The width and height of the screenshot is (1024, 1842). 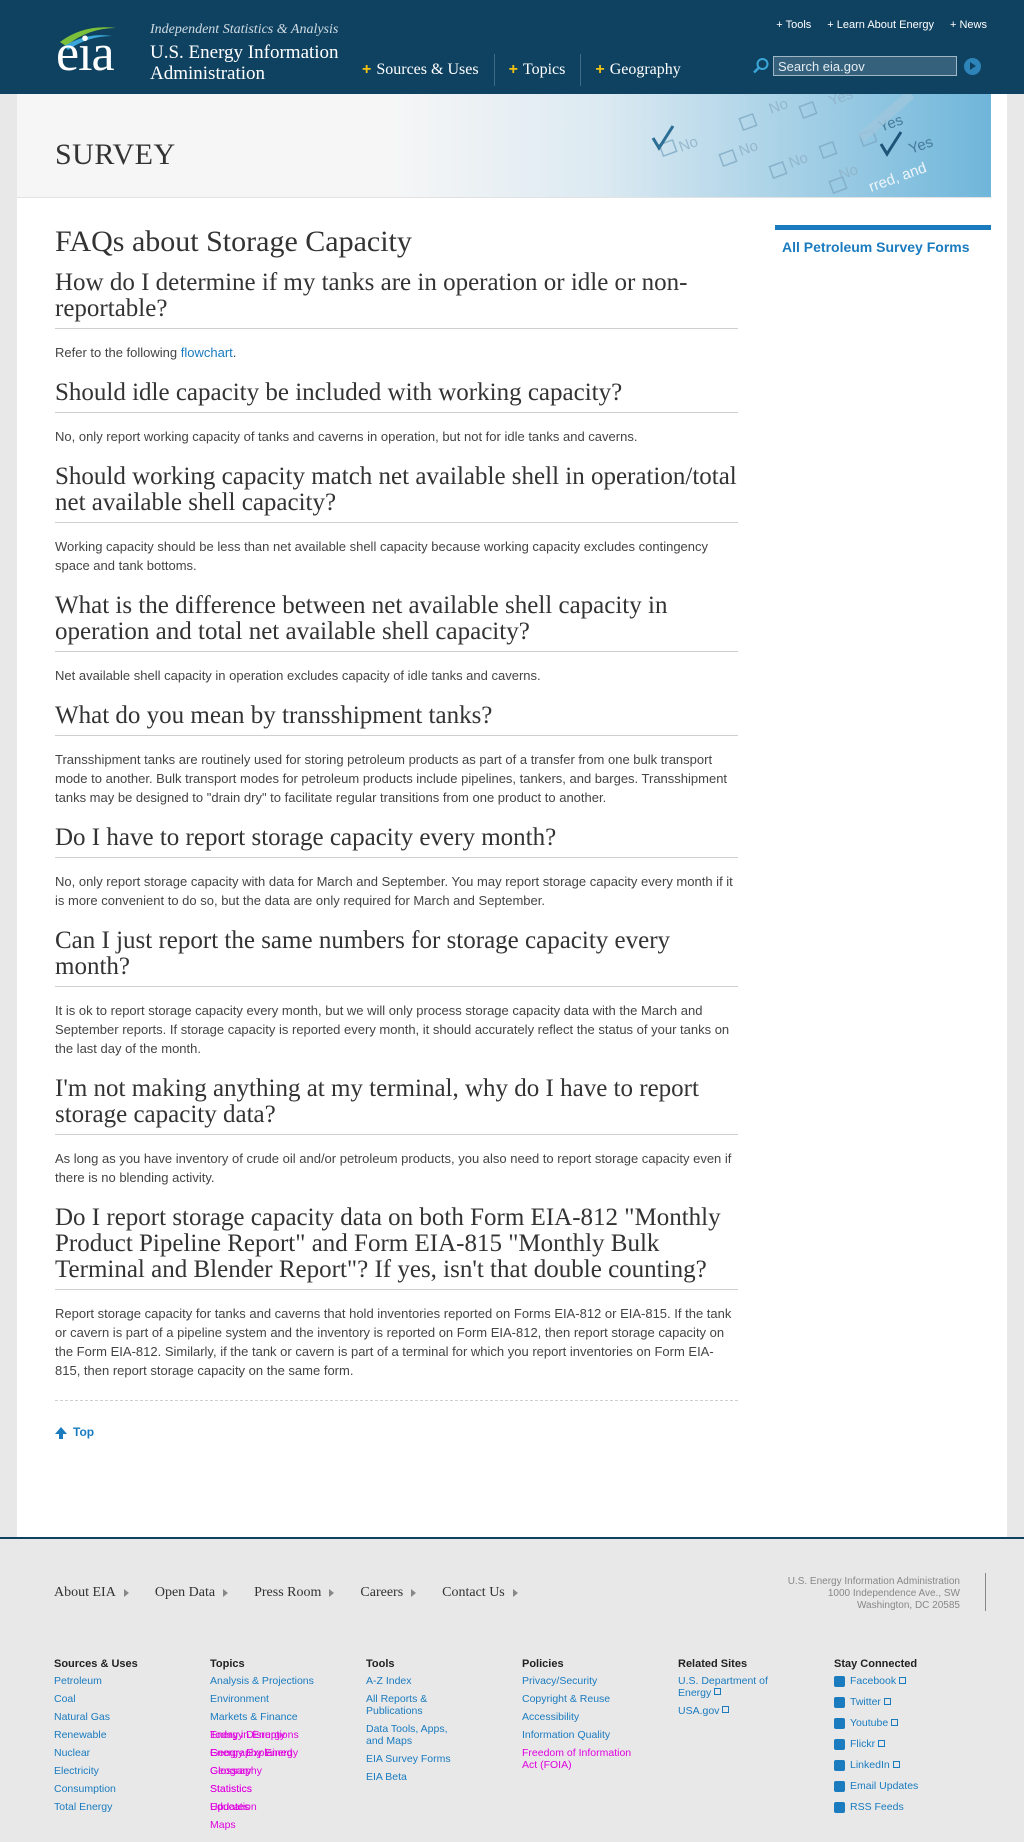 What do you see at coordinates (912, 1744) in the screenshot?
I see `flickr-link: Flickr` at bounding box center [912, 1744].